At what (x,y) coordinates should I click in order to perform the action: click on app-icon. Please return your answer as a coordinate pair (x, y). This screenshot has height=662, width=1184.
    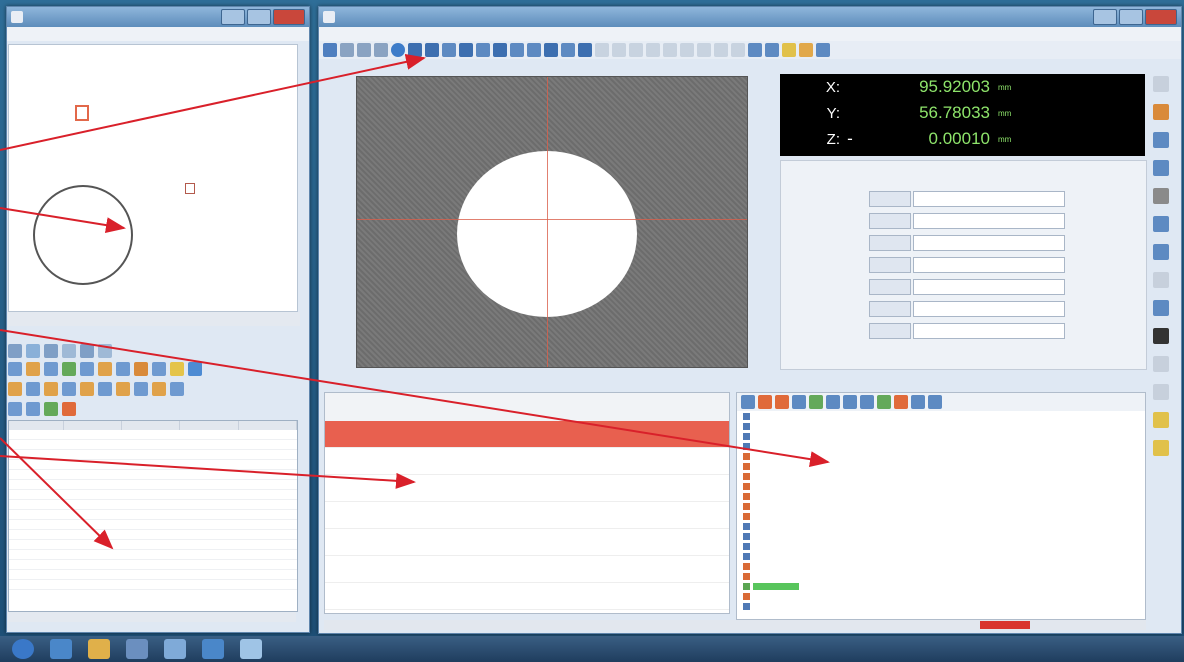
    Looking at the image, I should click on (213, 649).